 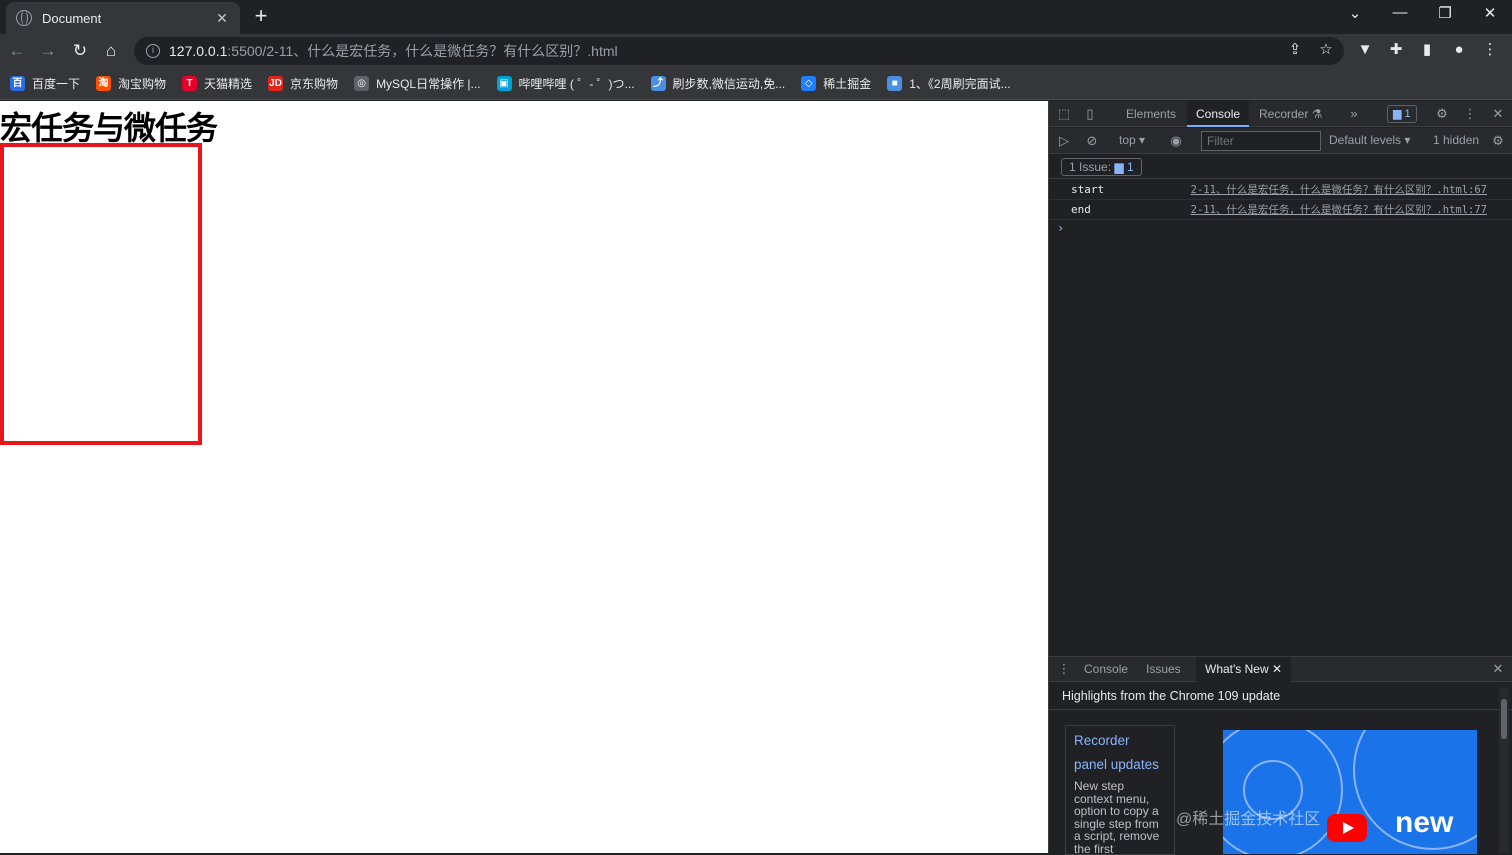 I want to click on bookmark-item: ◇ 稀土掘金, so click(x=836, y=83).